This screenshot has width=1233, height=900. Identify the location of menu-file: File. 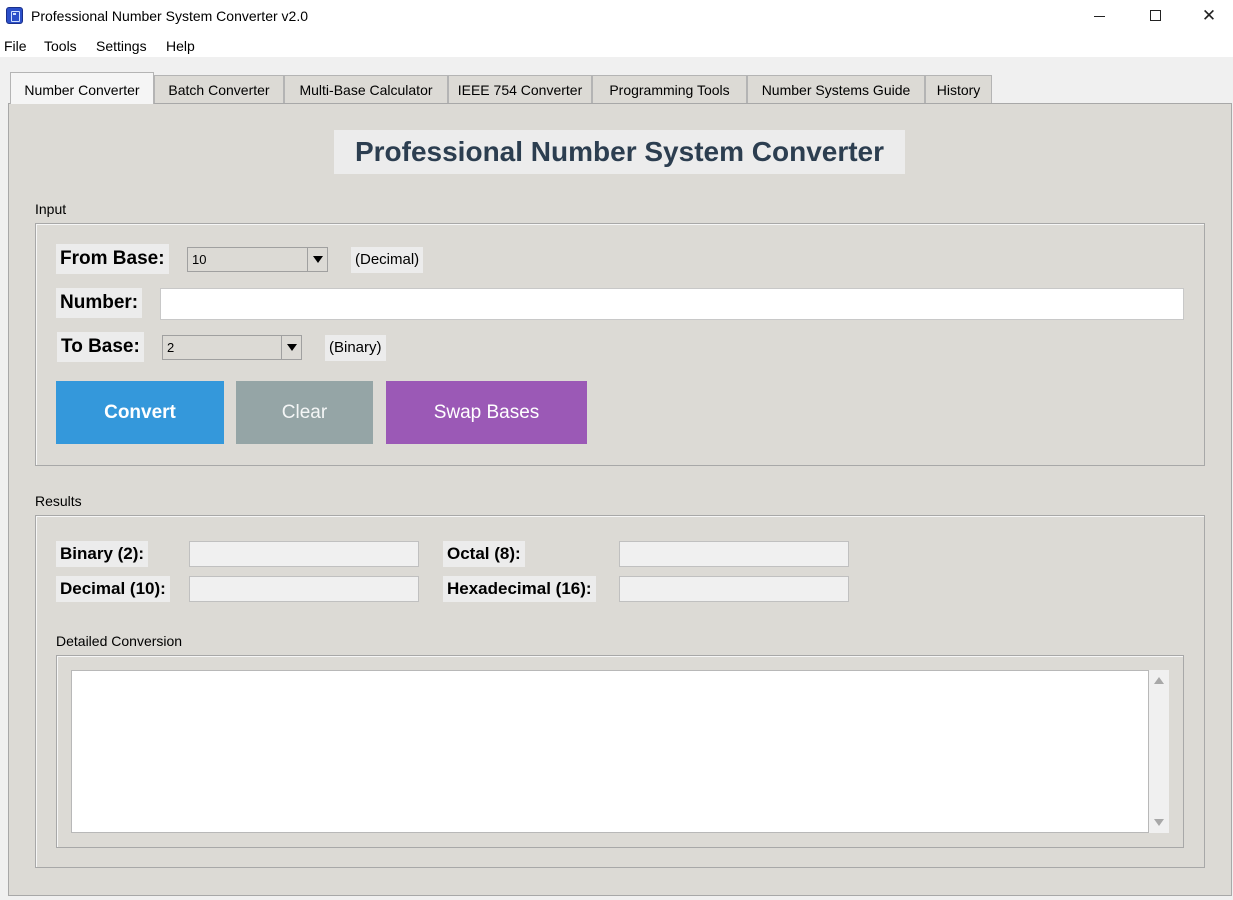
(15, 46).